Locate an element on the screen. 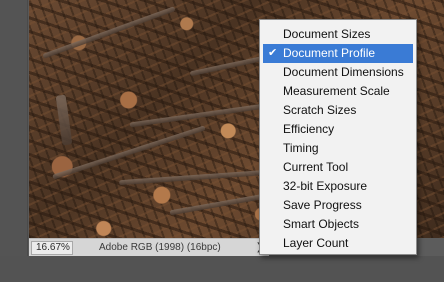 This screenshot has height=282, width=444. menu-item-label: Save Progress is located at coordinates (322, 205).